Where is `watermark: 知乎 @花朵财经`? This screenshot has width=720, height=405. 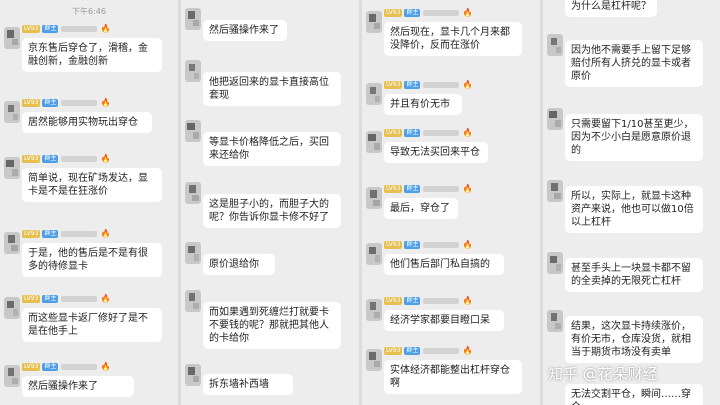 watermark: 知乎 @花朵财经 is located at coordinates (603, 374).